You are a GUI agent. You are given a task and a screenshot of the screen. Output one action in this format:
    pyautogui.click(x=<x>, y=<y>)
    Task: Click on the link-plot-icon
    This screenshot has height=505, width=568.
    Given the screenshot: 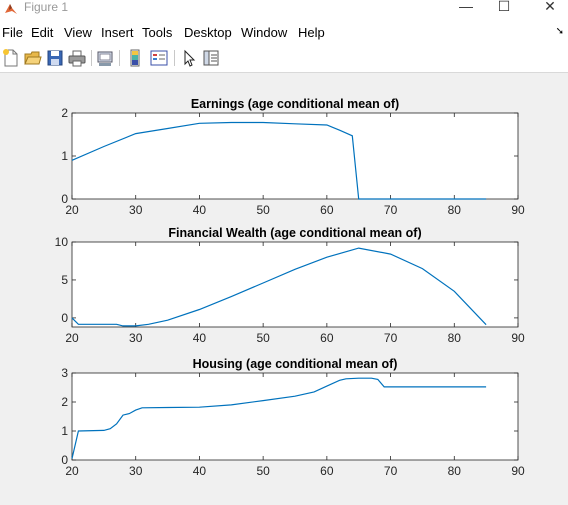 What is the action you would take?
    pyautogui.click(x=105, y=58)
    